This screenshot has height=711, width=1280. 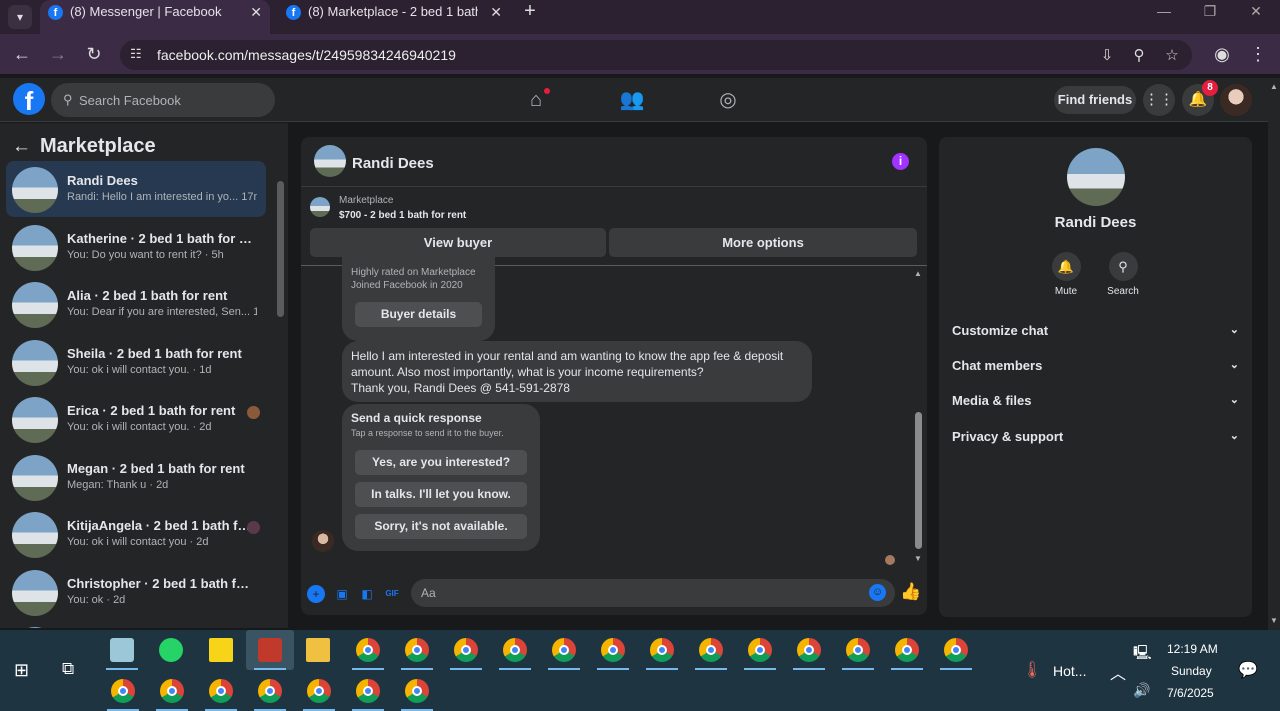 What do you see at coordinates (728, 100) in the screenshot?
I see `groups-icon: ◎` at bounding box center [728, 100].